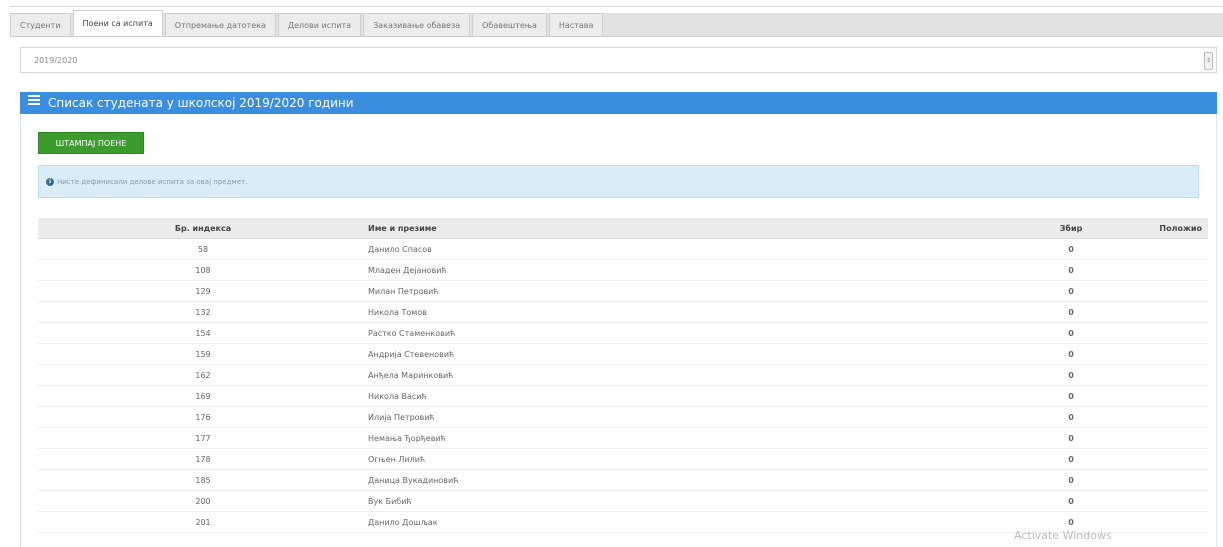  Describe the element at coordinates (704, 291) in the screenshot. I see `cell-name: Милан Петровић` at that location.